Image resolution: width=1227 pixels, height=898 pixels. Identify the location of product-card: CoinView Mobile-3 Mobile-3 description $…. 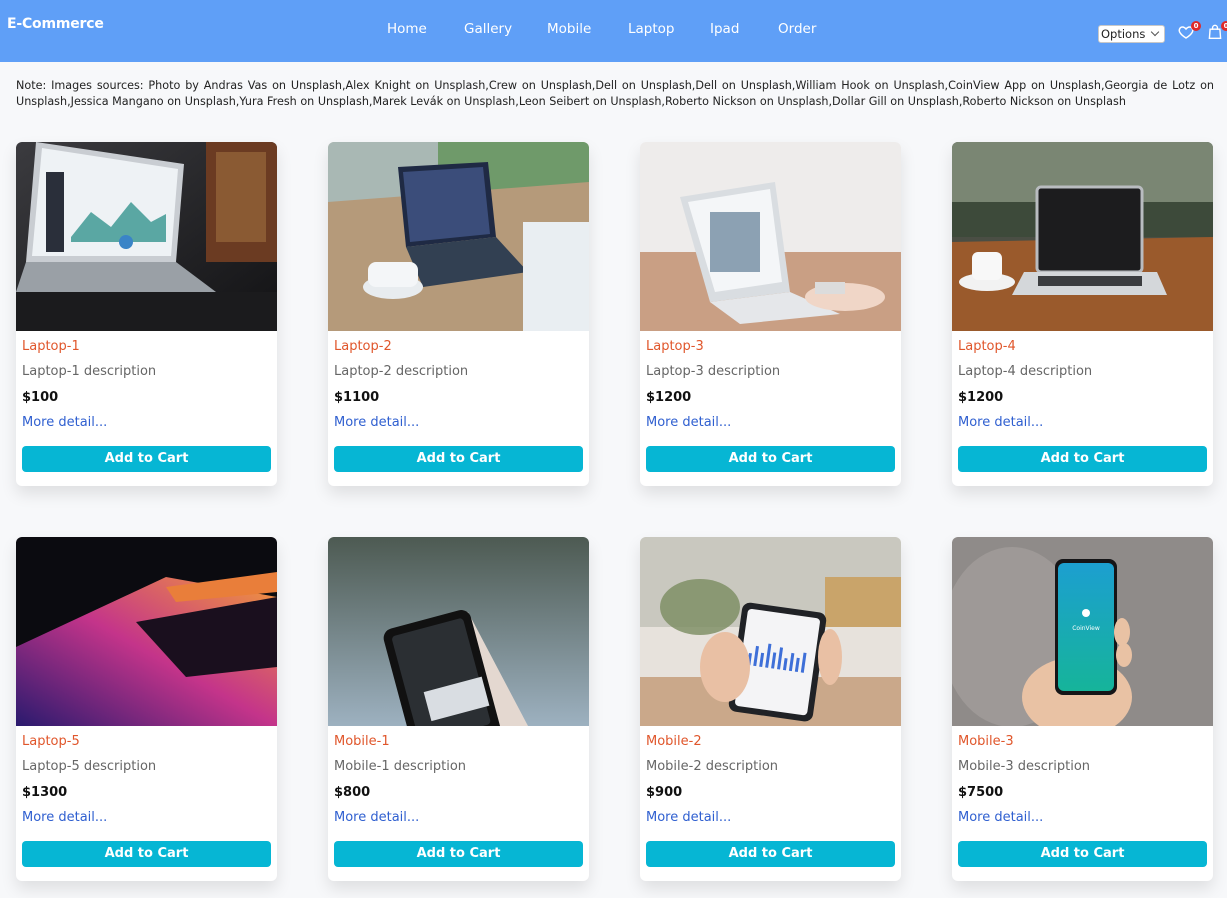
(1082, 709).